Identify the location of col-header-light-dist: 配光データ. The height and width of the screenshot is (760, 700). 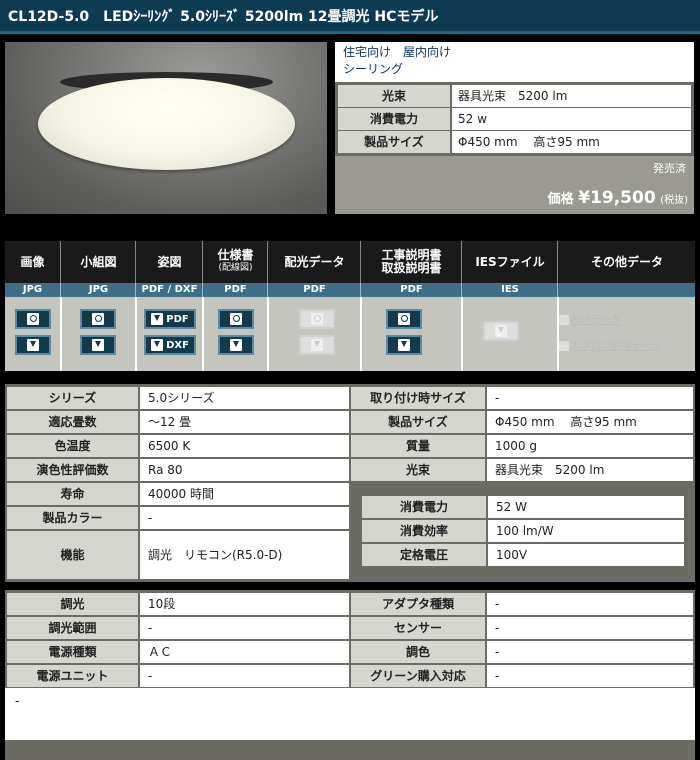
(315, 262).